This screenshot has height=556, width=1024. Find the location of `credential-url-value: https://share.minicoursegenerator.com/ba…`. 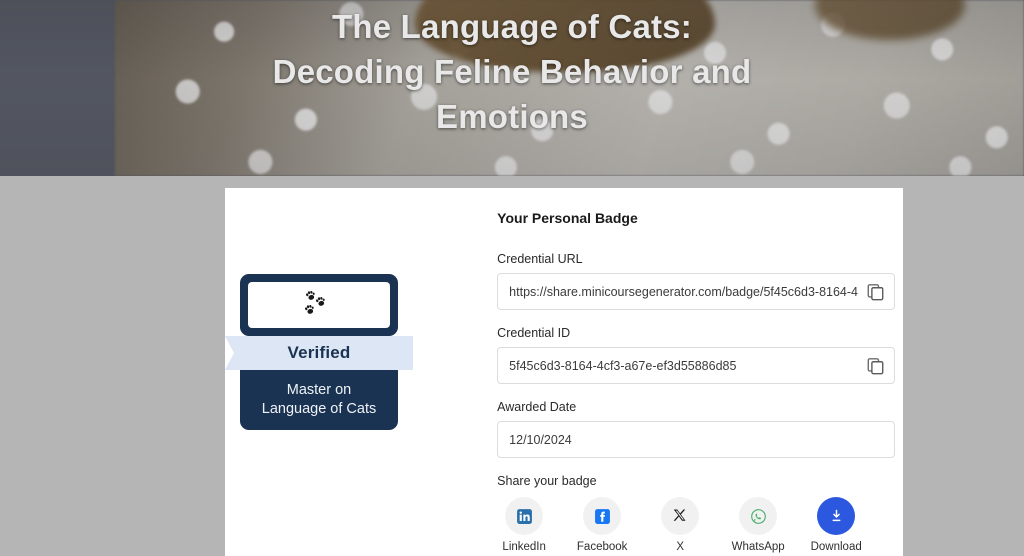

credential-url-value: https://share.minicoursegenerator.com/ba… is located at coordinates (683, 291).